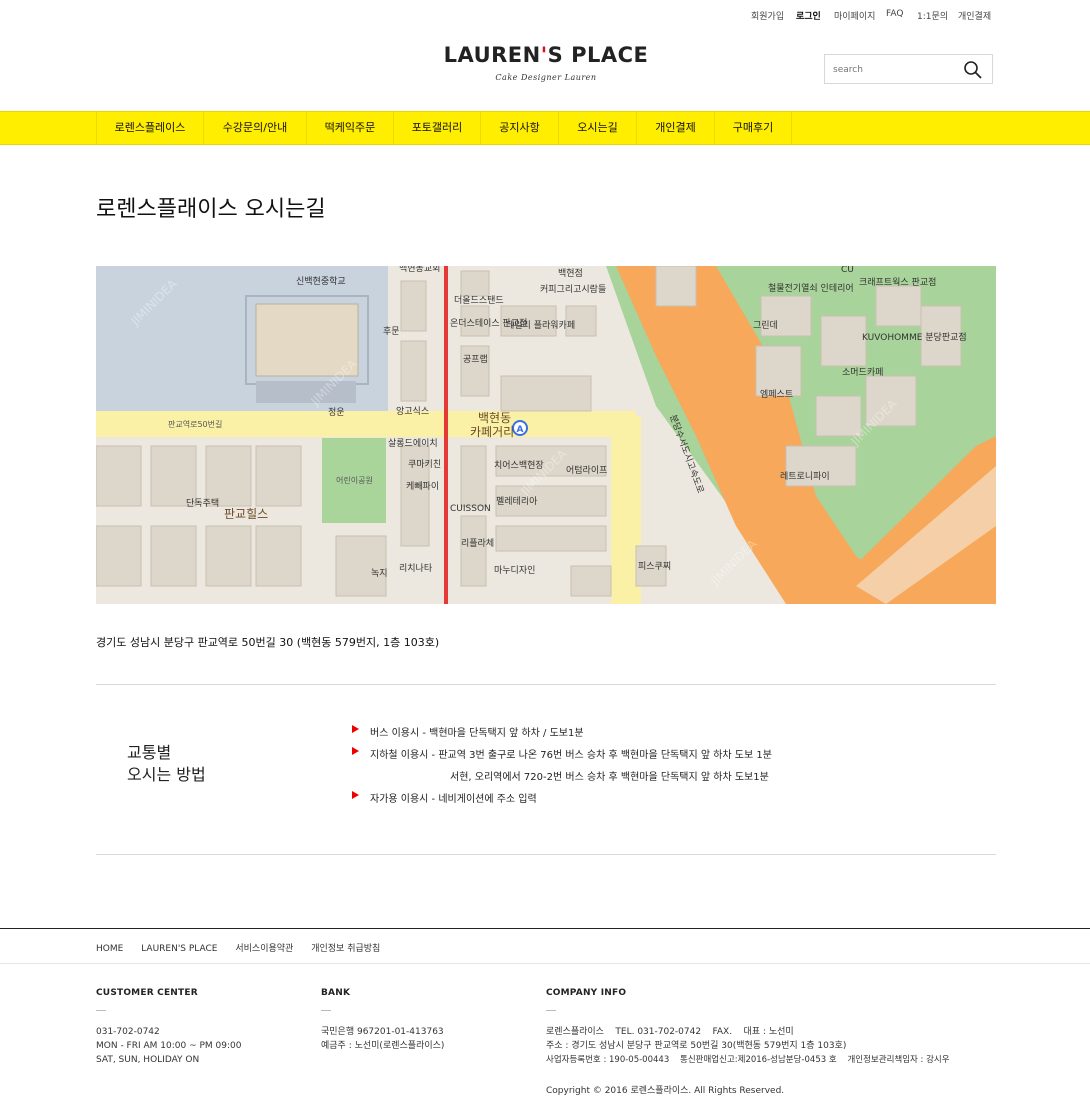 This screenshot has width=1090, height=1119. Describe the element at coordinates (514, 570) in the screenshot. I see `map-label: 마누디자인` at that location.